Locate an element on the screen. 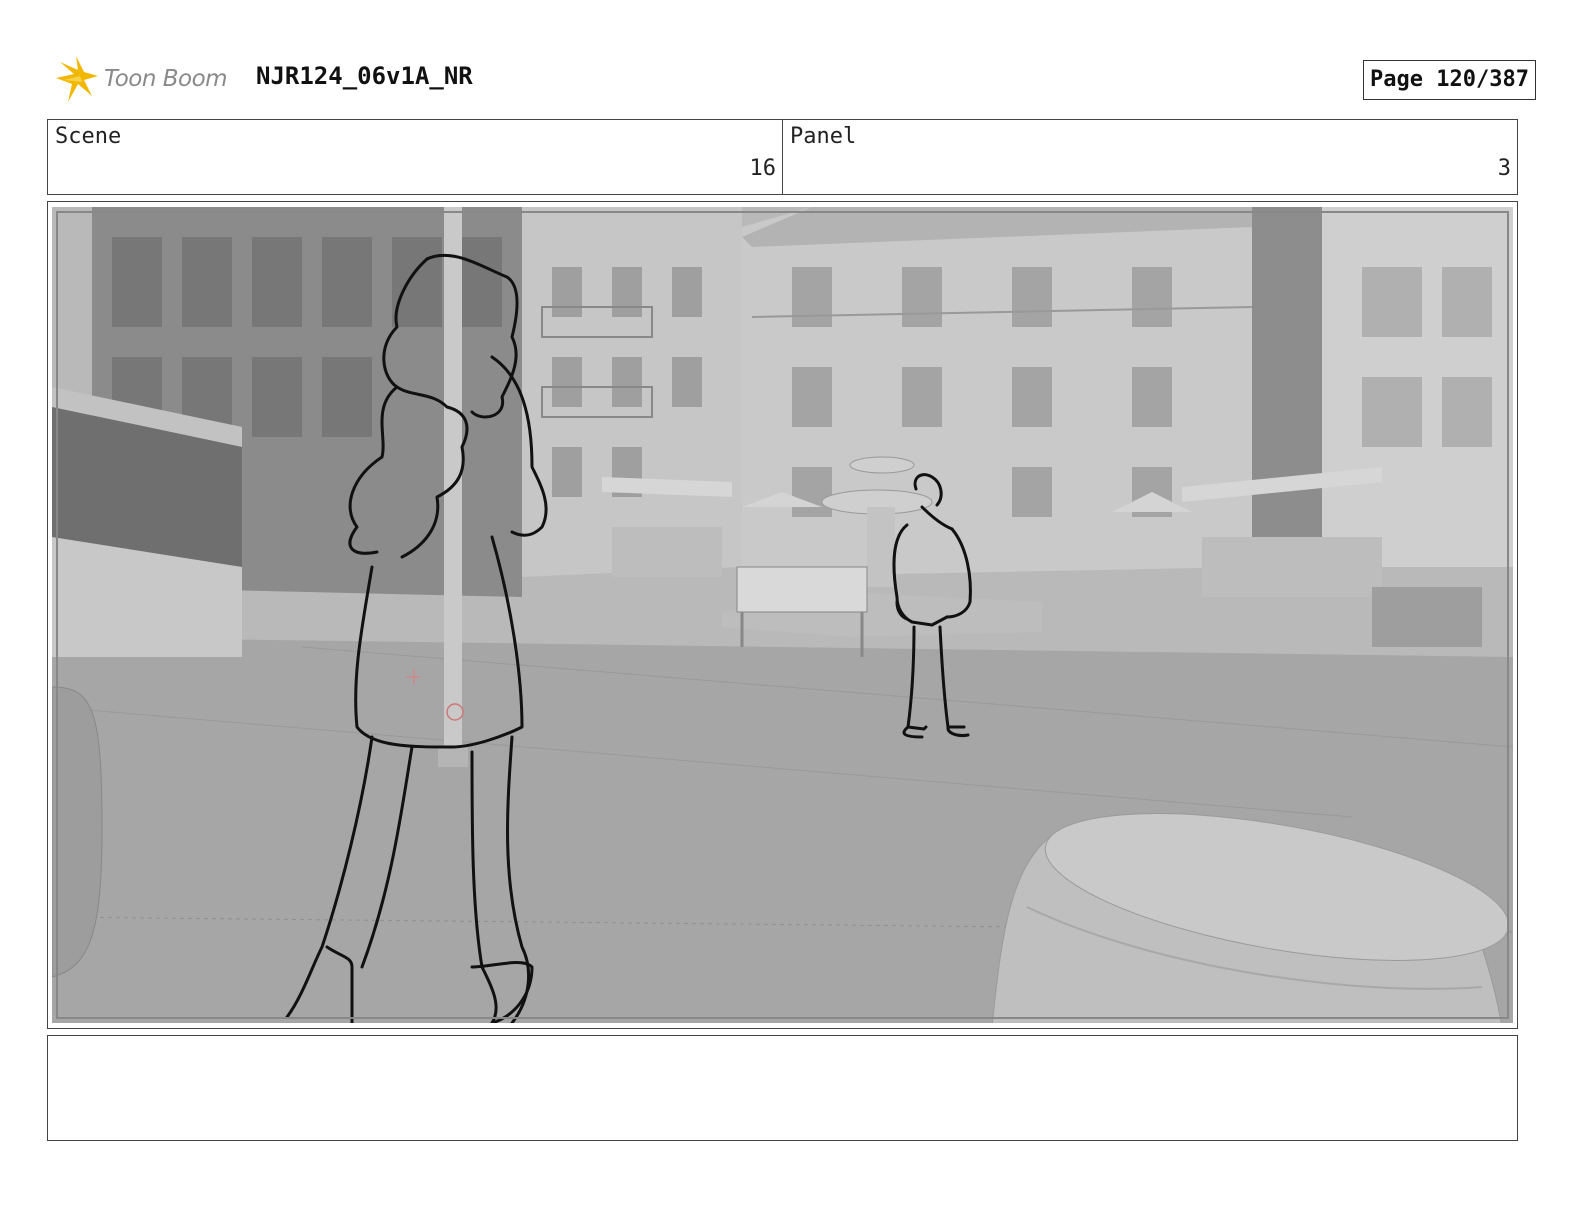  logo-text: Toon Boom is located at coordinates (166, 79).